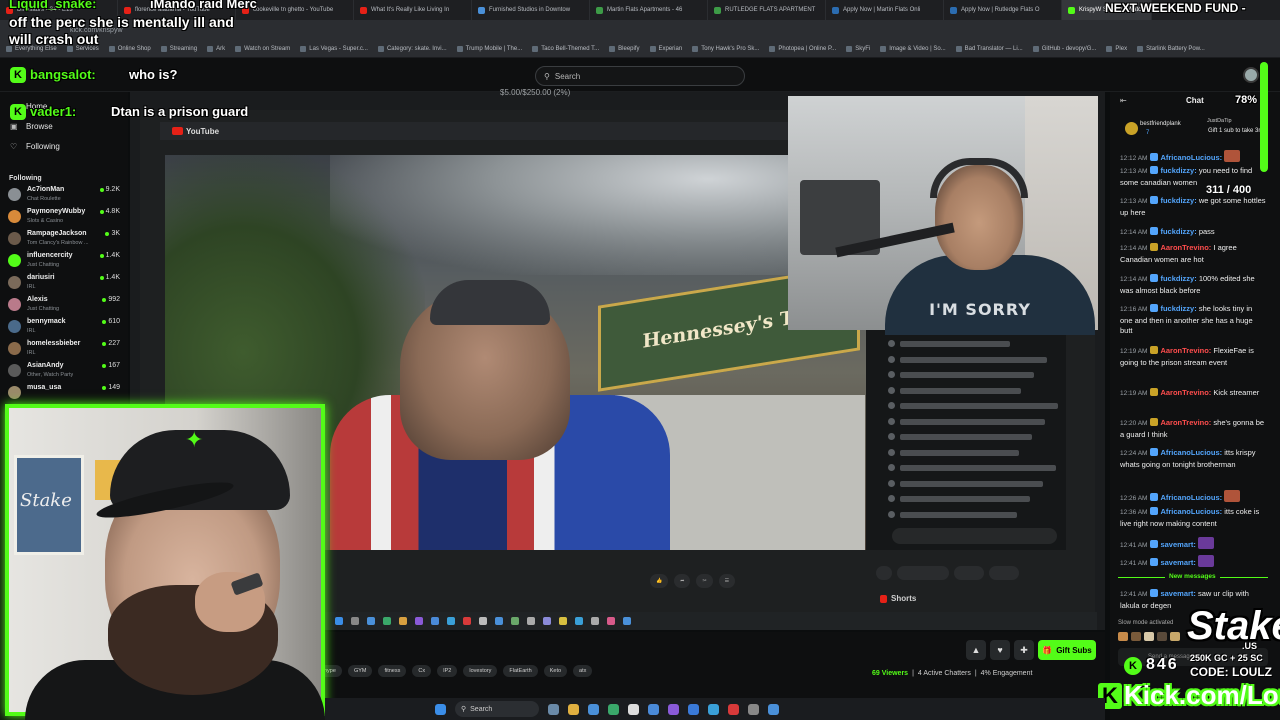 This screenshot has width=1280, height=720. What do you see at coordinates (66, 218) in the screenshot?
I see `sidebar-channel: PaymoneyWubby Slots & Casino 4.8K` at bounding box center [66, 218].